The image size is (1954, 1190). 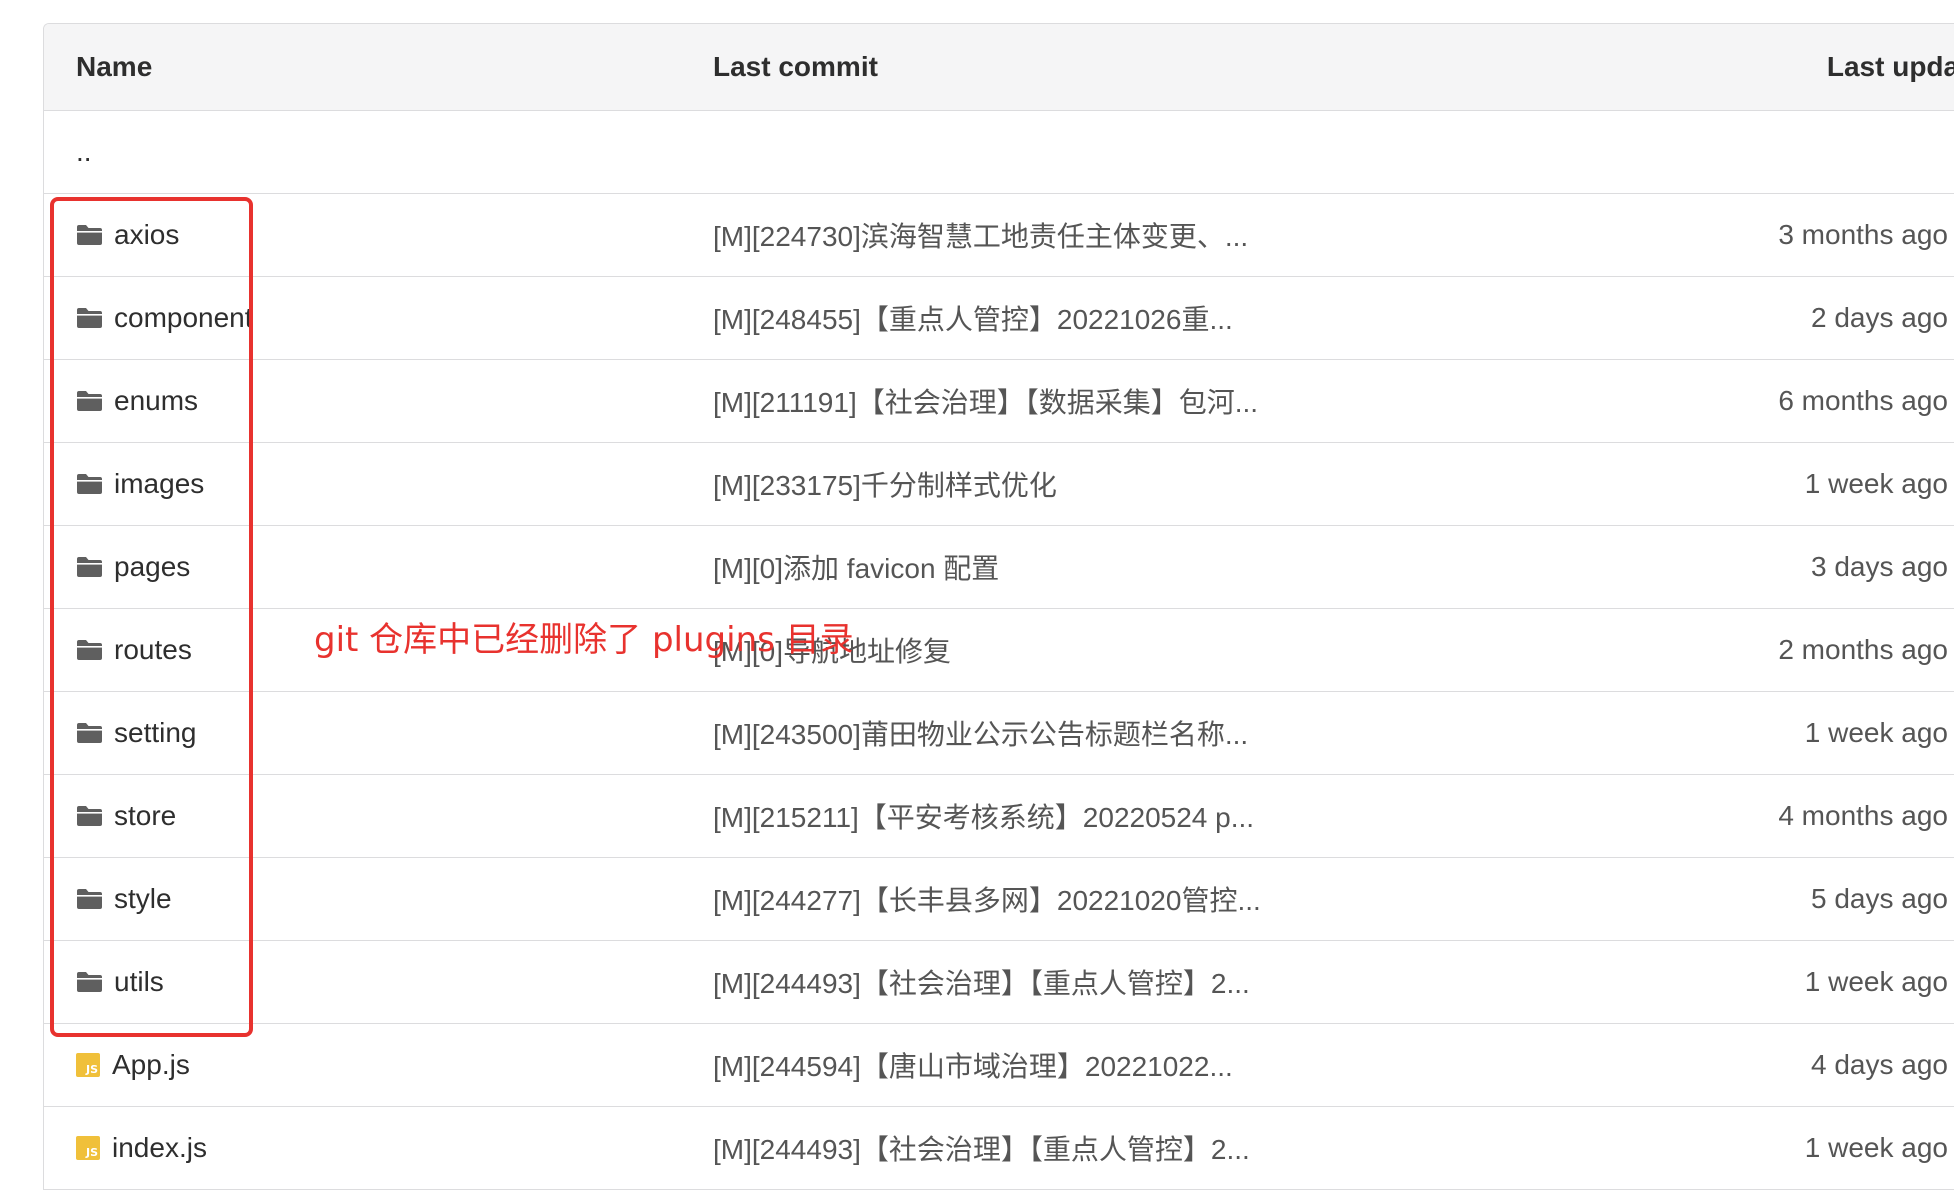 What do you see at coordinates (84, 152) in the screenshot?
I see `parent-directory-link: ..` at bounding box center [84, 152].